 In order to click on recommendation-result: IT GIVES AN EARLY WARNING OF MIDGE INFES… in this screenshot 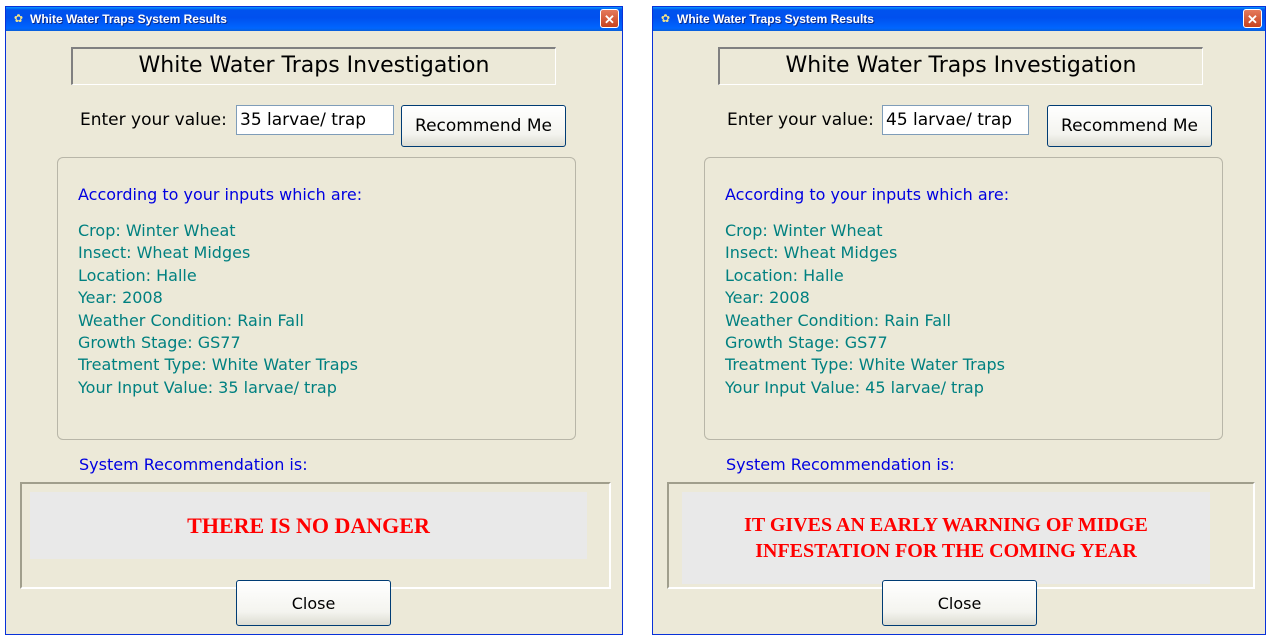, I will do `click(946, 538)`.